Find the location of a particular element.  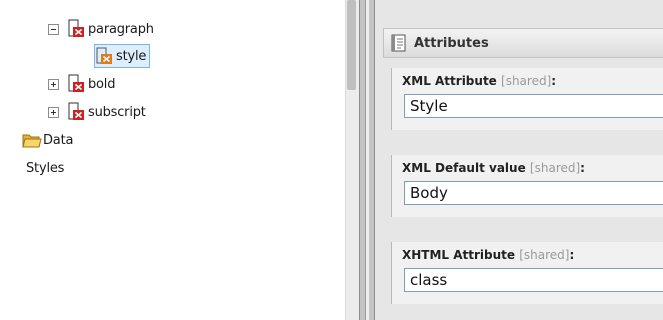

xml-default-value-field-group: XML Default value [shared]: Body is located at coordinates (527, 186).